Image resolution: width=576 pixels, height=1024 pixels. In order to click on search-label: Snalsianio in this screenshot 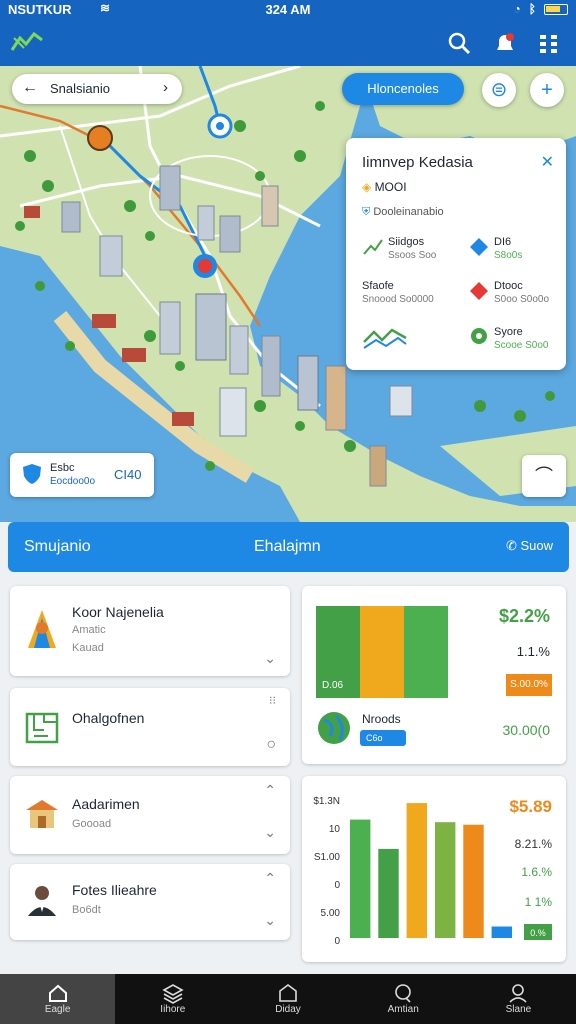, I will do `click(80, 88)`.